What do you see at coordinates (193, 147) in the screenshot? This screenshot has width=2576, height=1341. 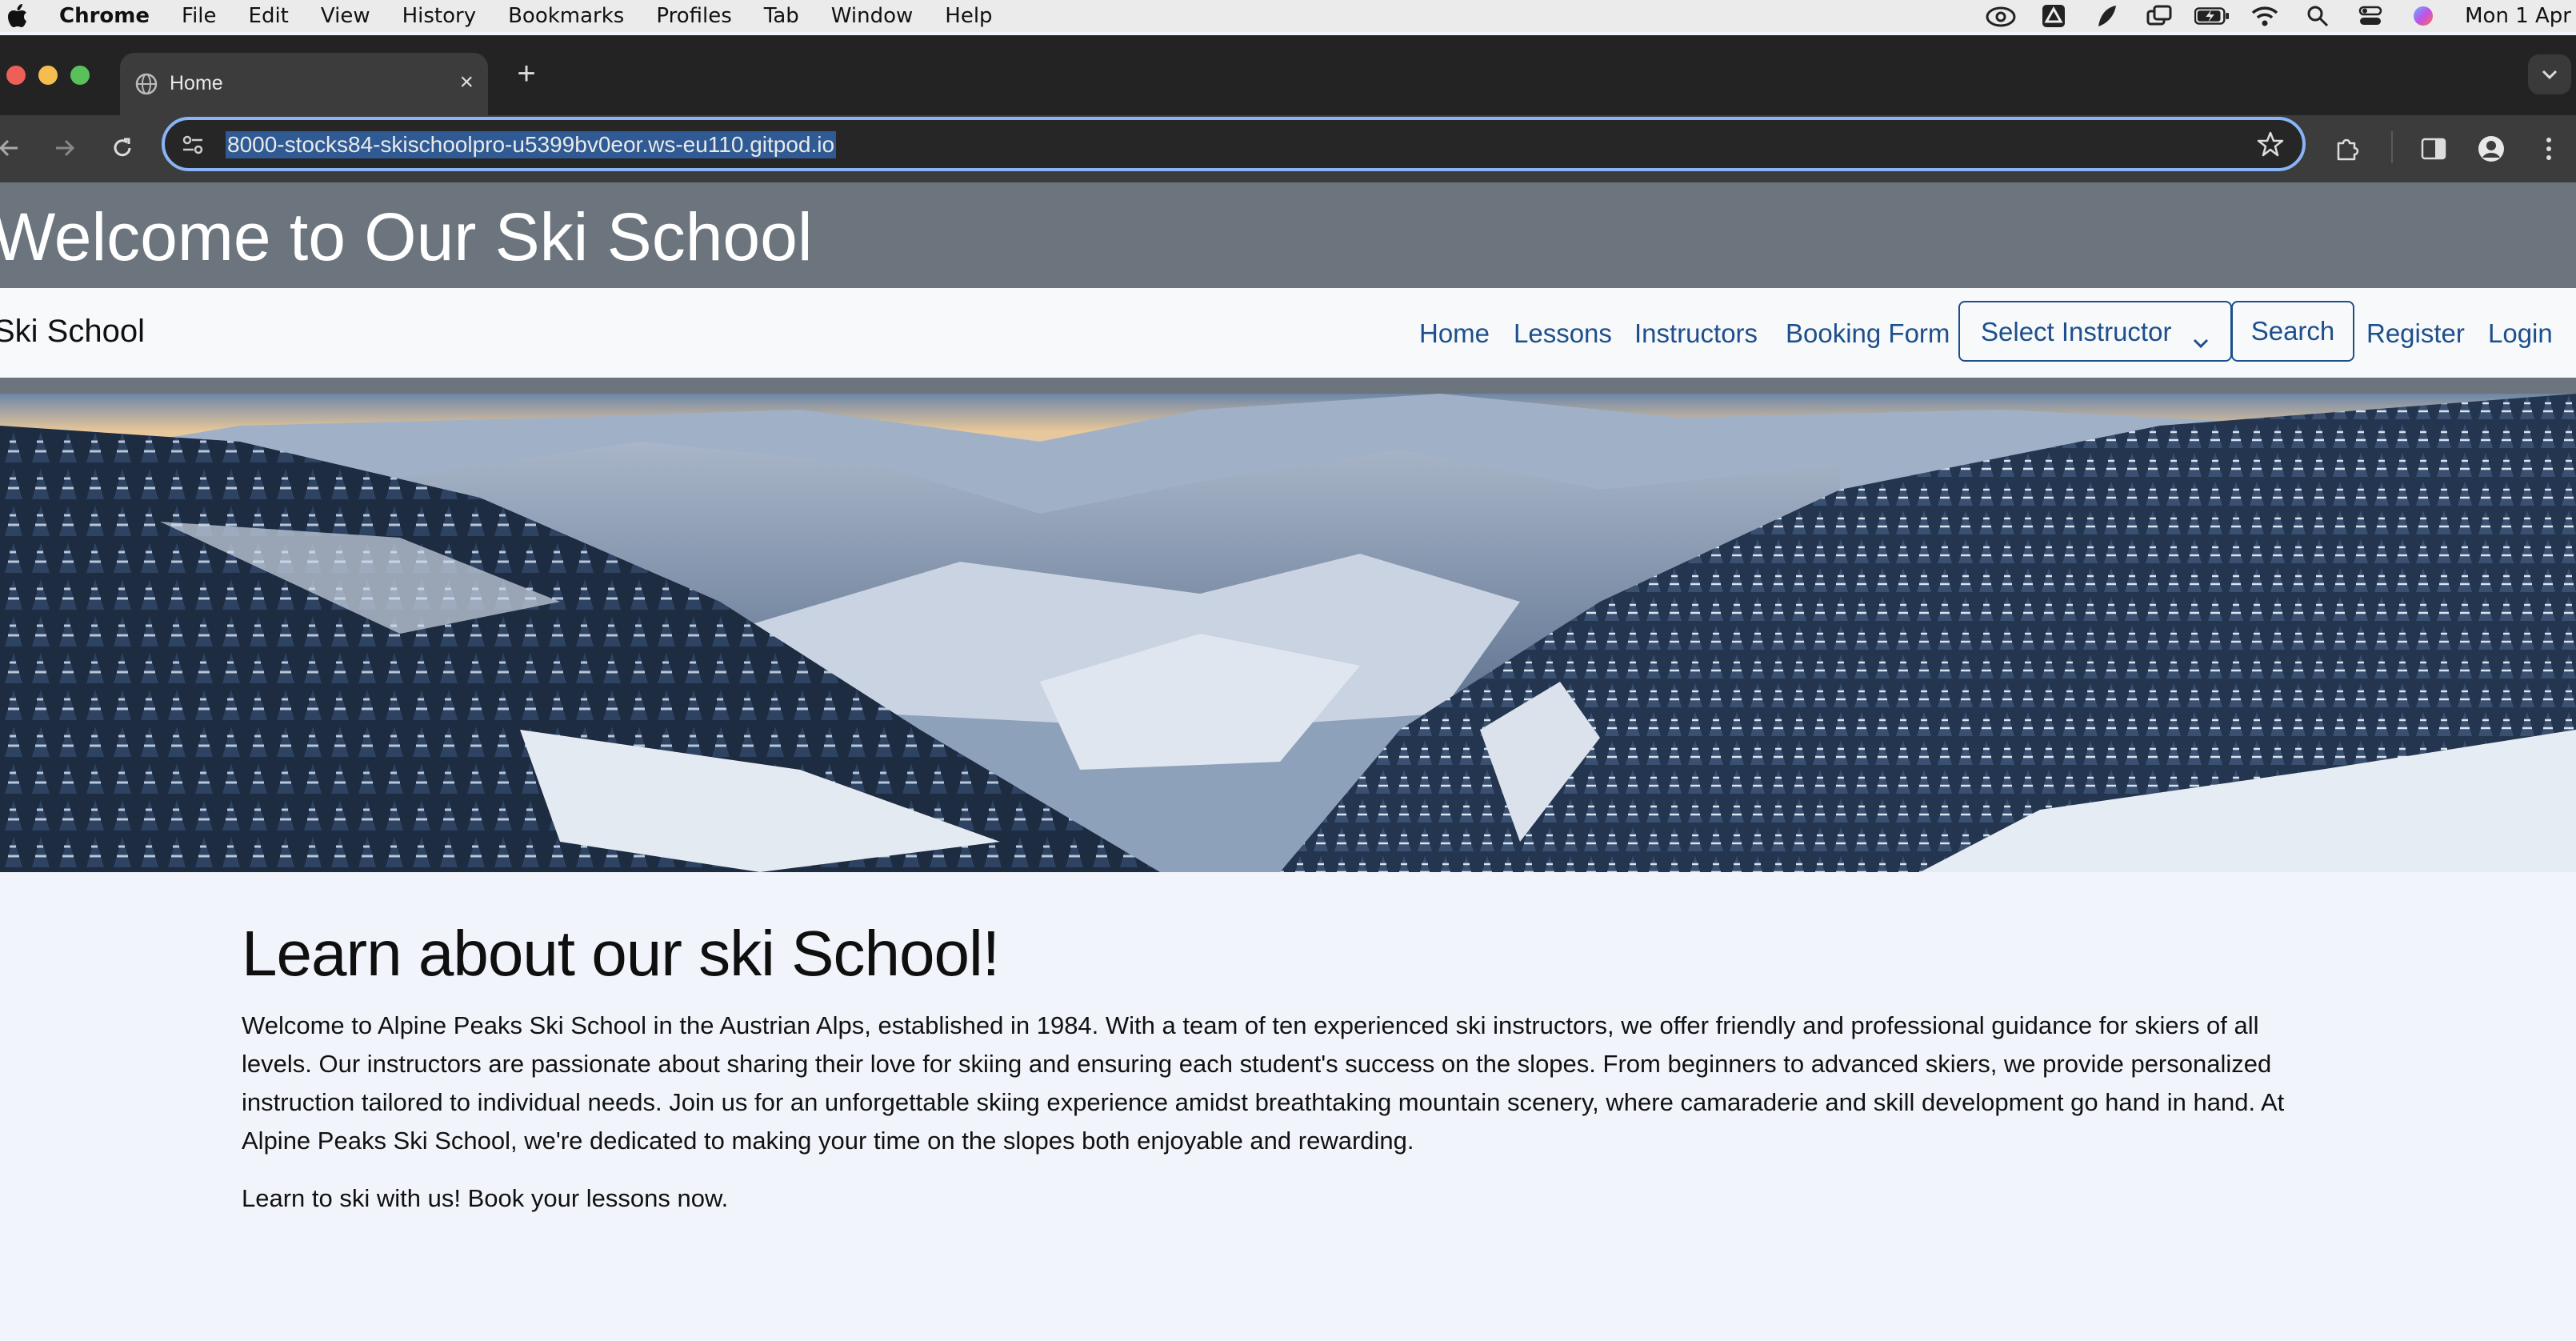 I see `site-info-icon` at bounding box center [193, 147].